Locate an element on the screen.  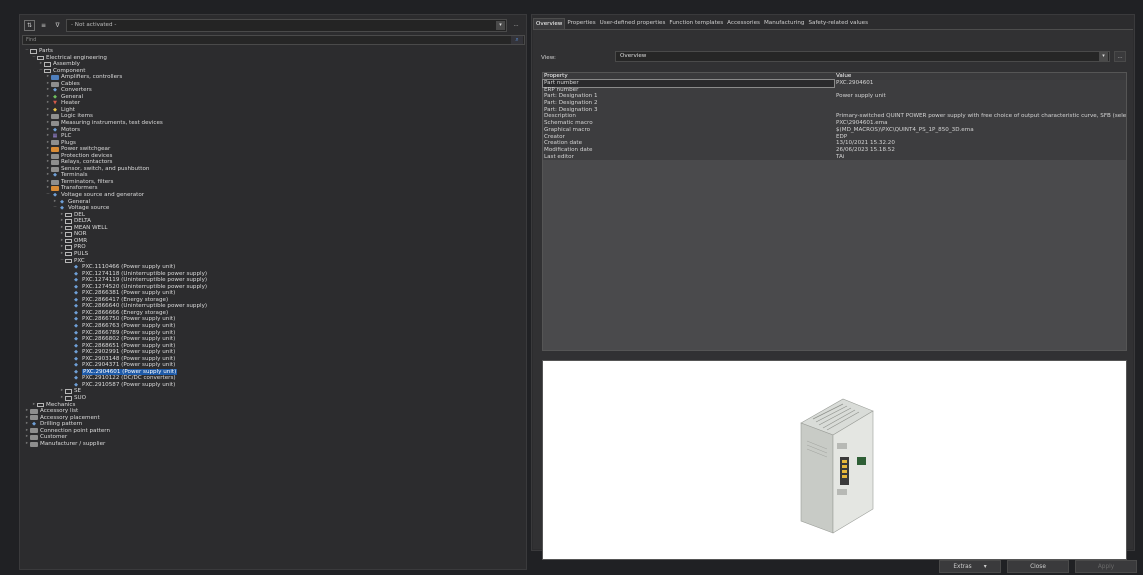
tab-manufacturing: Manufacturing is located at coordinates (784, 23).